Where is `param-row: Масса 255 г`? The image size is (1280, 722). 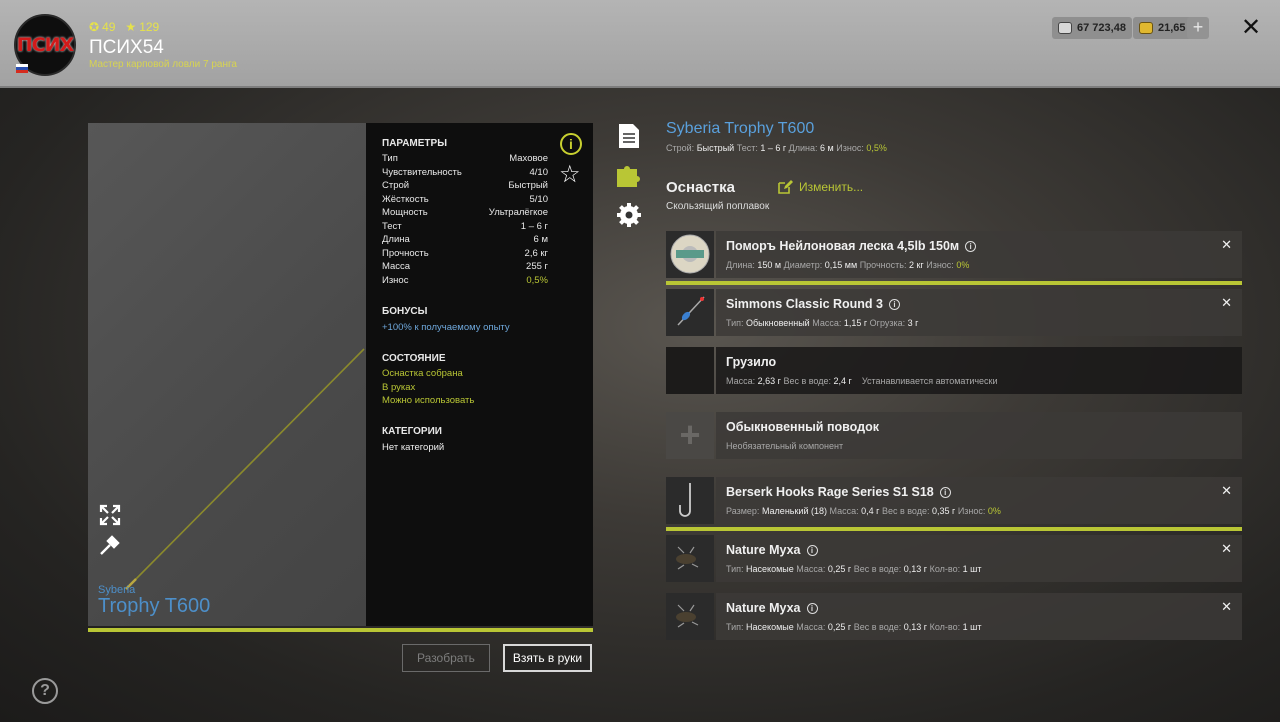 param-row: Масса 255 г is located at coordinates (465, 266).